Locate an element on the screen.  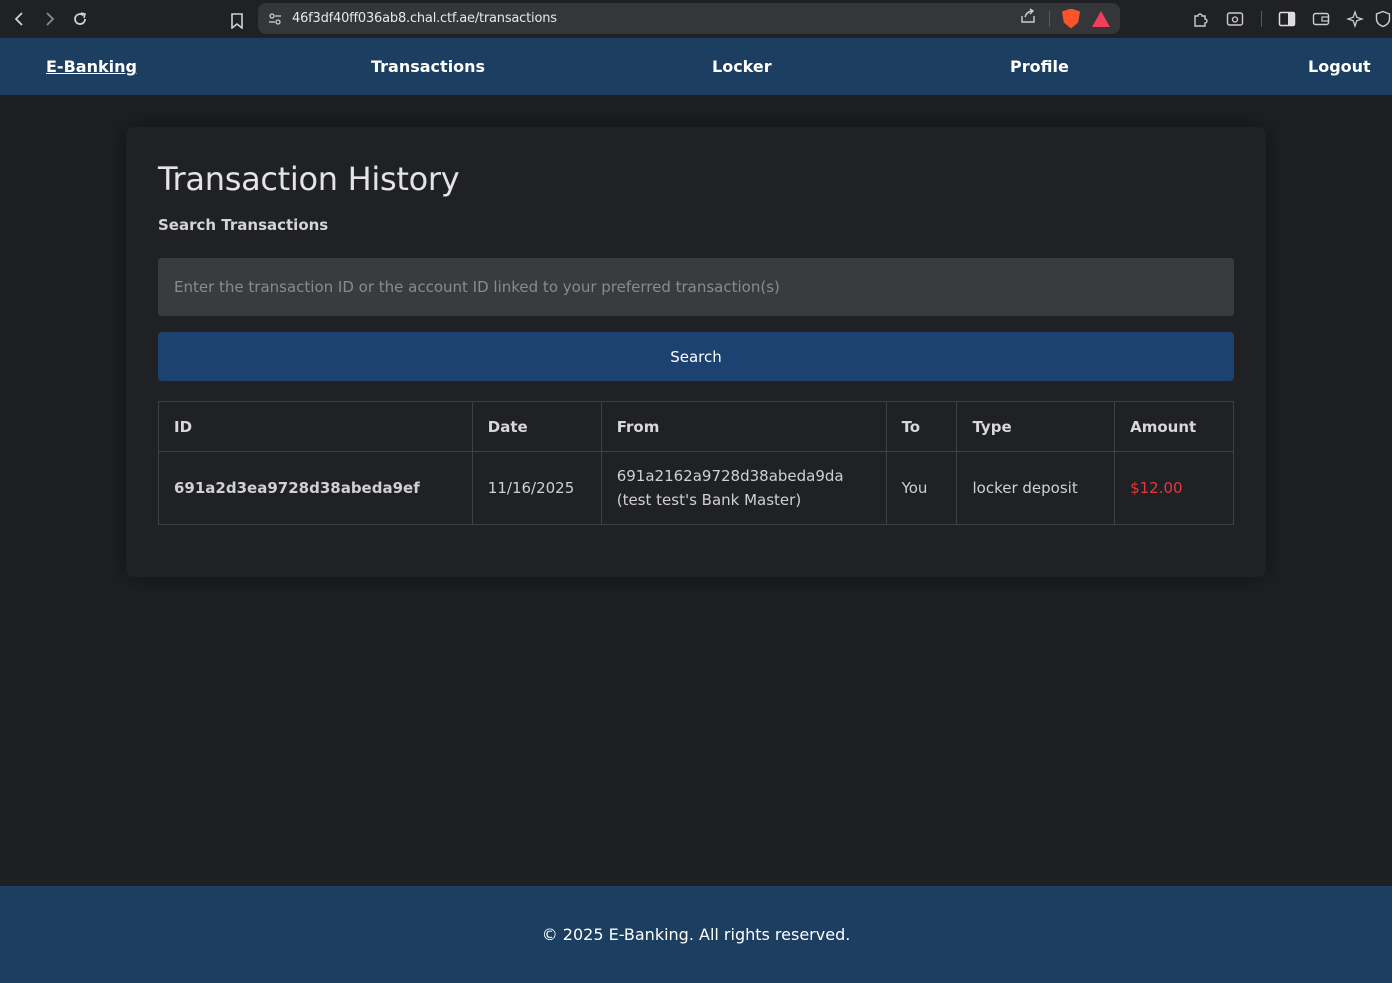
transaction-date: 11/16/2025 is located at coordinates (536, 488).